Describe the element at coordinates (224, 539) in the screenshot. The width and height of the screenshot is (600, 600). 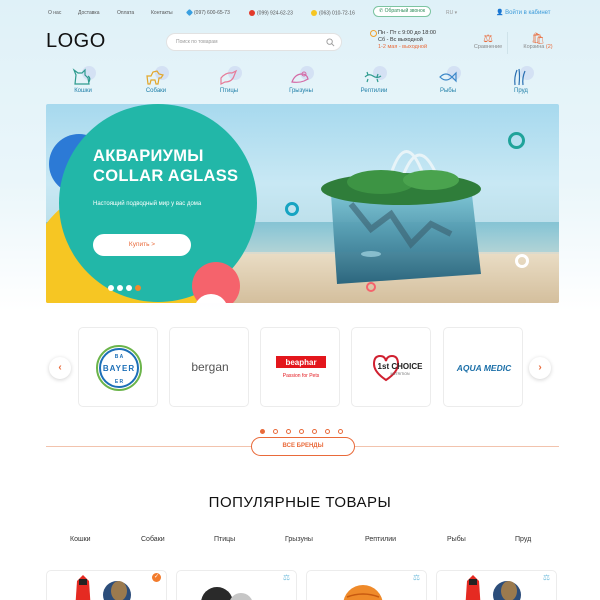
I see `tab-birds: Птицы` at that location.